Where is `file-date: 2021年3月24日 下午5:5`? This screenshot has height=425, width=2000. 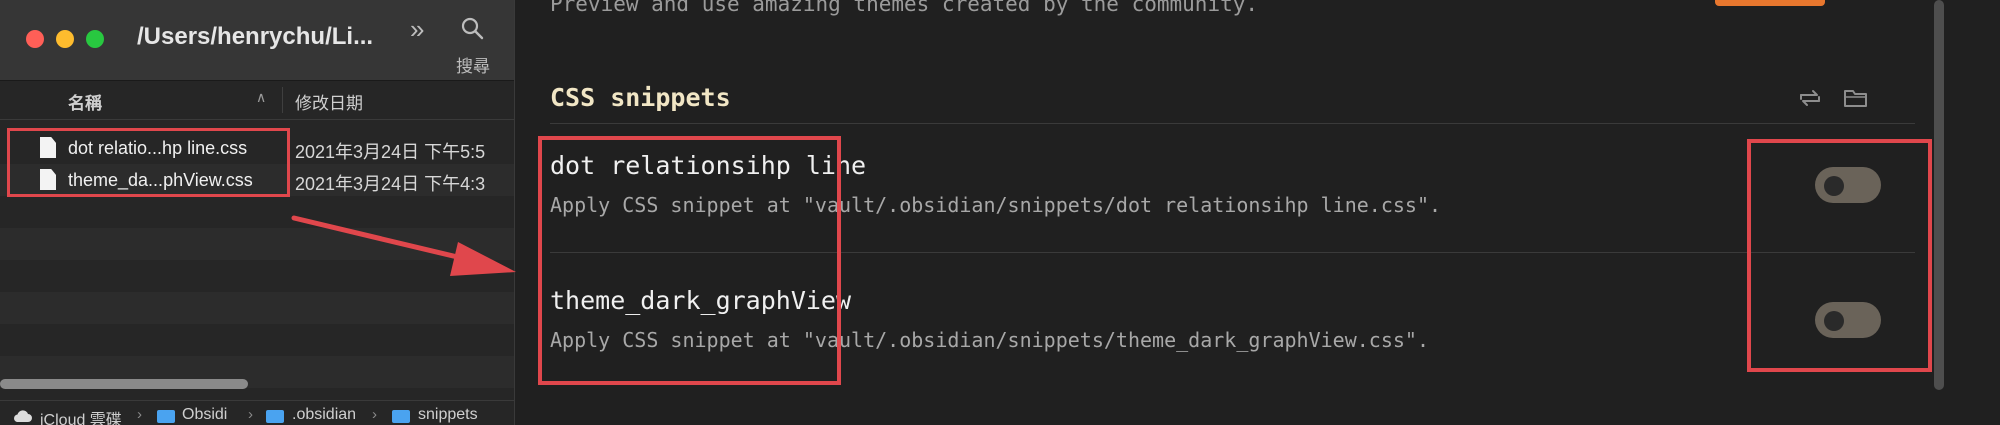 file-date: 2021年3月24日 下午5:5 is located at coordinates (390, 152).